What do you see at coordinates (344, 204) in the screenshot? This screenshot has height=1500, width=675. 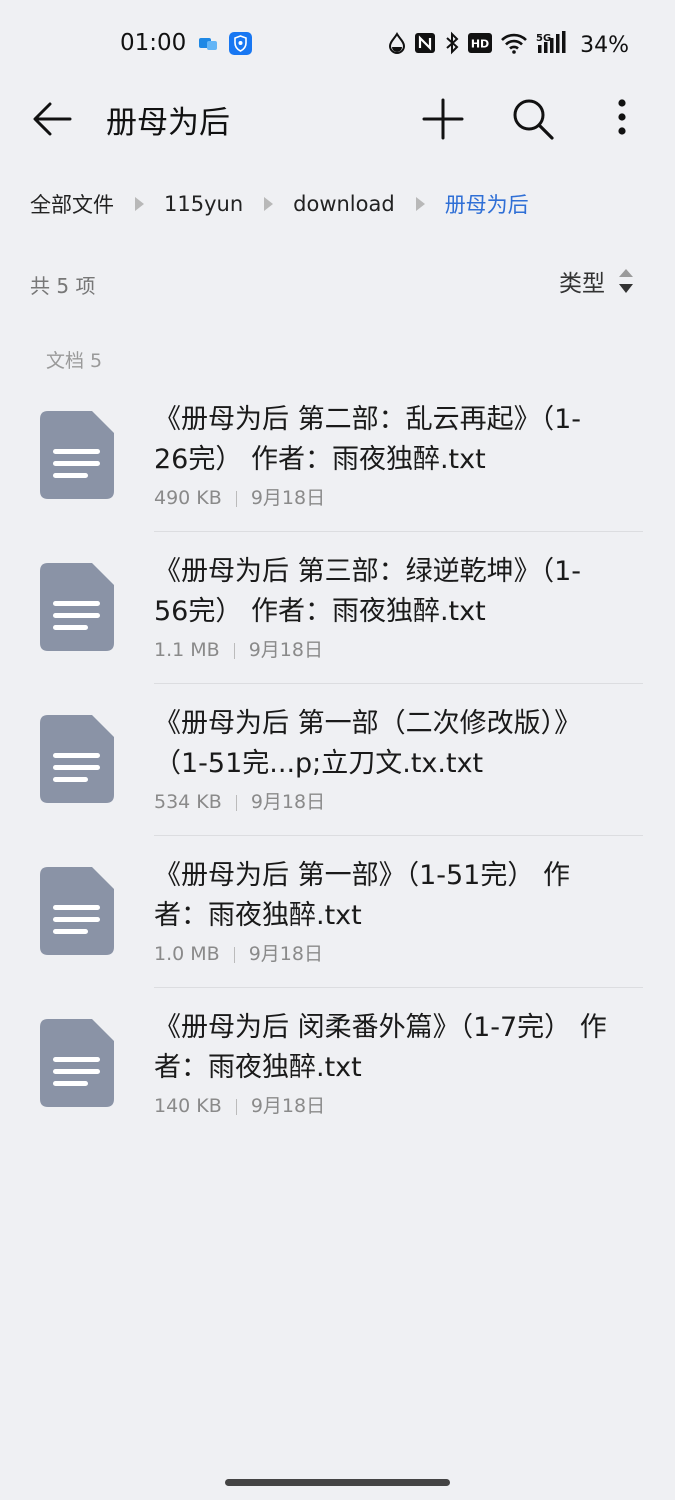 I see `breadcrumb-item-download: download` at bounding box center [344, 204].